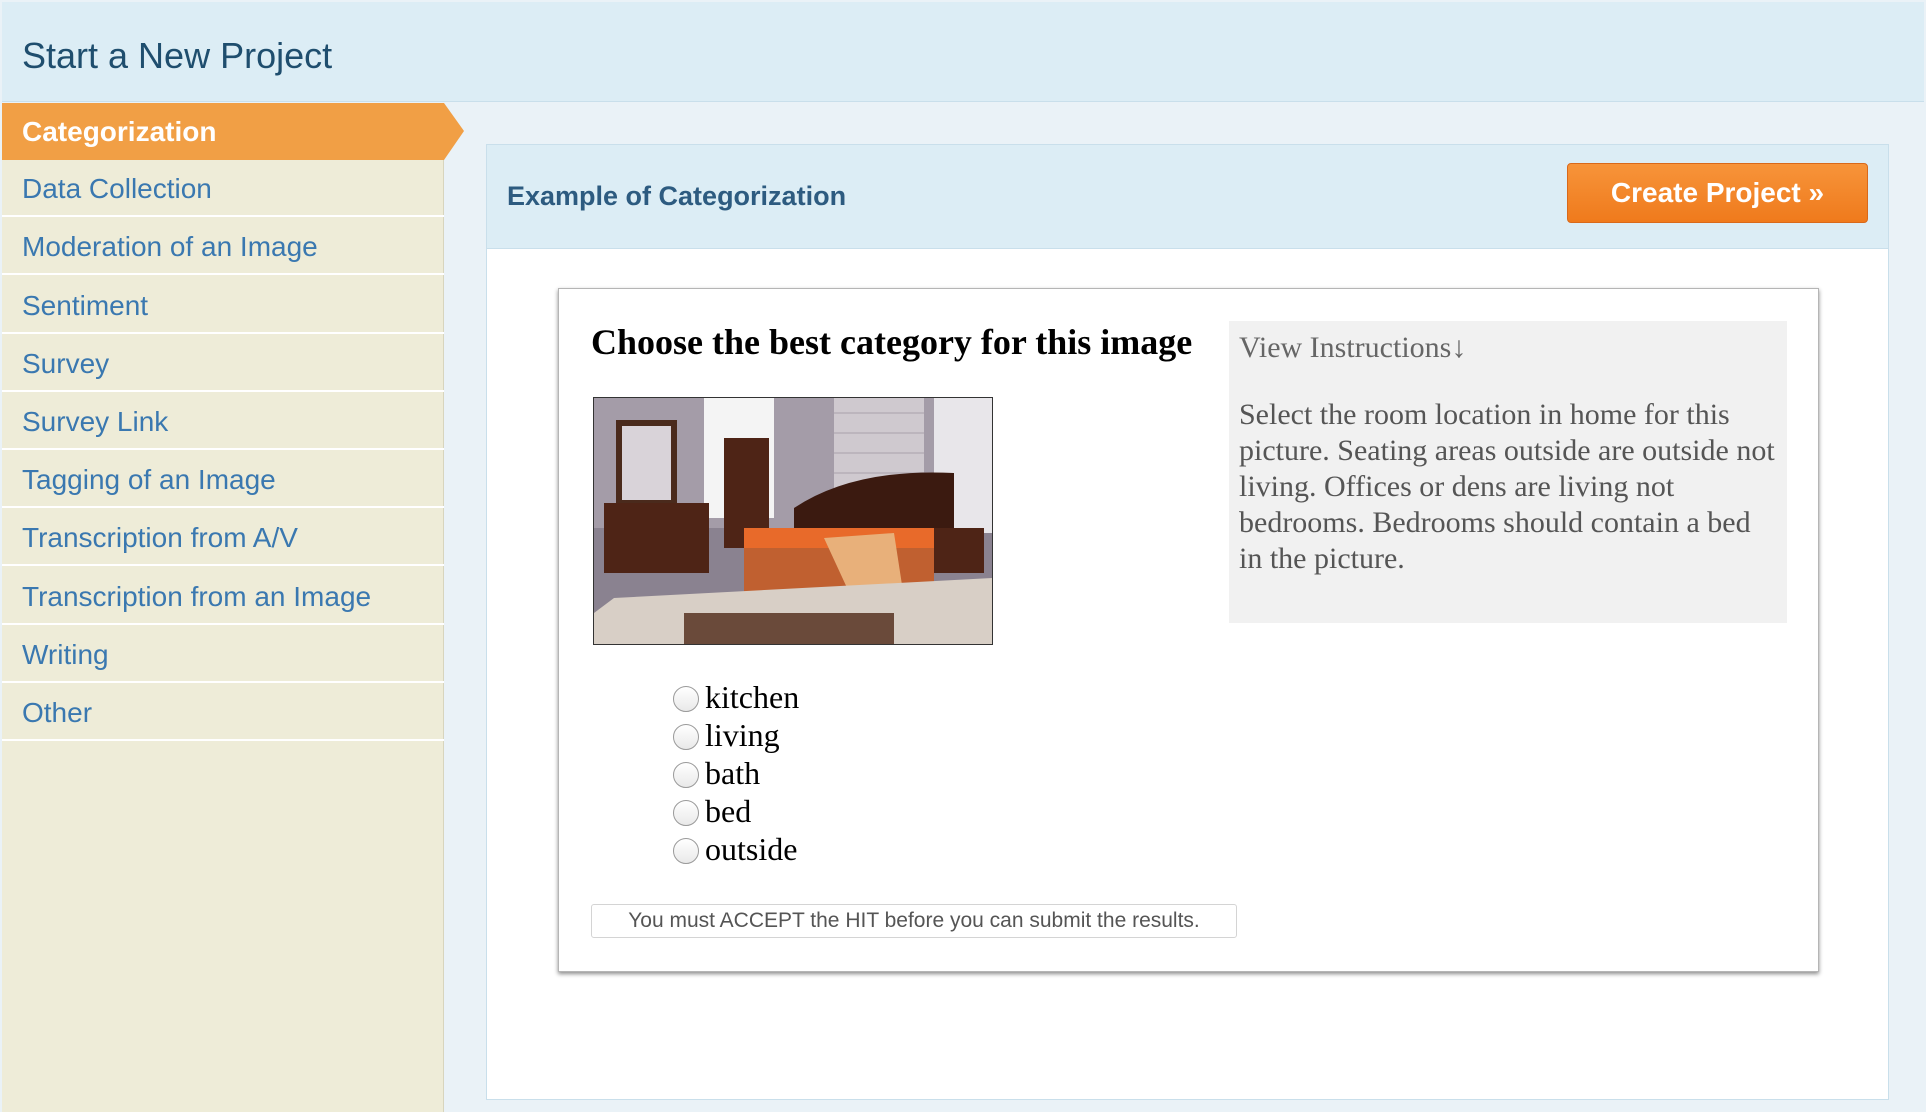 The image size is (1926, 1112). Describe the element at coordinates (686, 737) in the screenshot. I see `radio-living` at that location.